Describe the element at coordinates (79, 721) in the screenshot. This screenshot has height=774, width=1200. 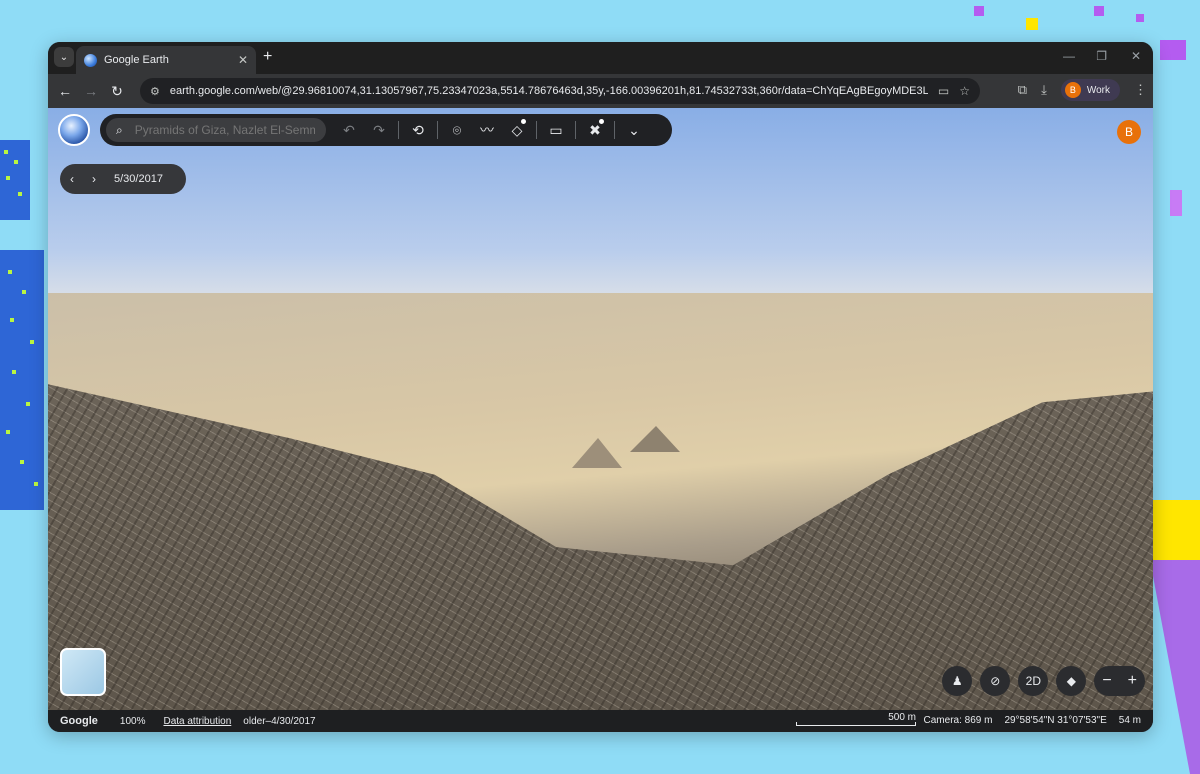
I see `google-logo: Google` at that location.